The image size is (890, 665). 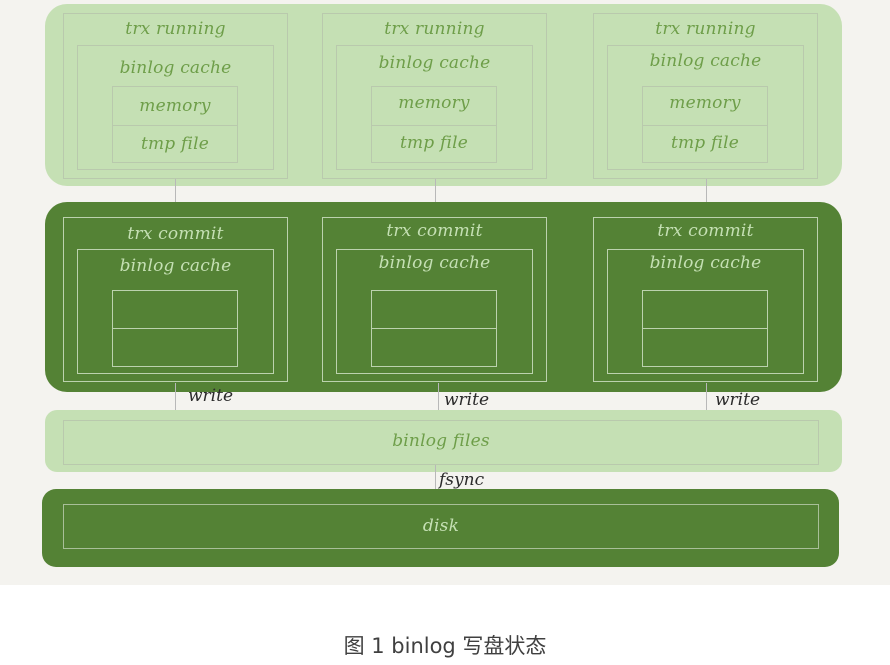 I want to click on fsync-label: fsync, so click(x=462, y=480).